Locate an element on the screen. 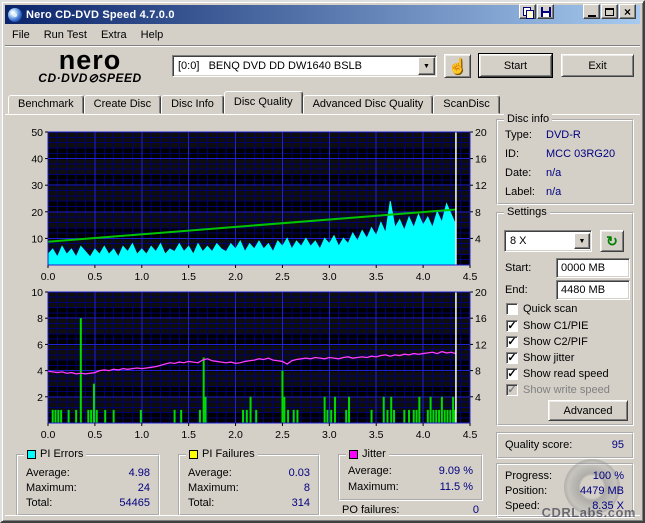  end-position-input: 4480 MB is located at coordinates (593, 290).